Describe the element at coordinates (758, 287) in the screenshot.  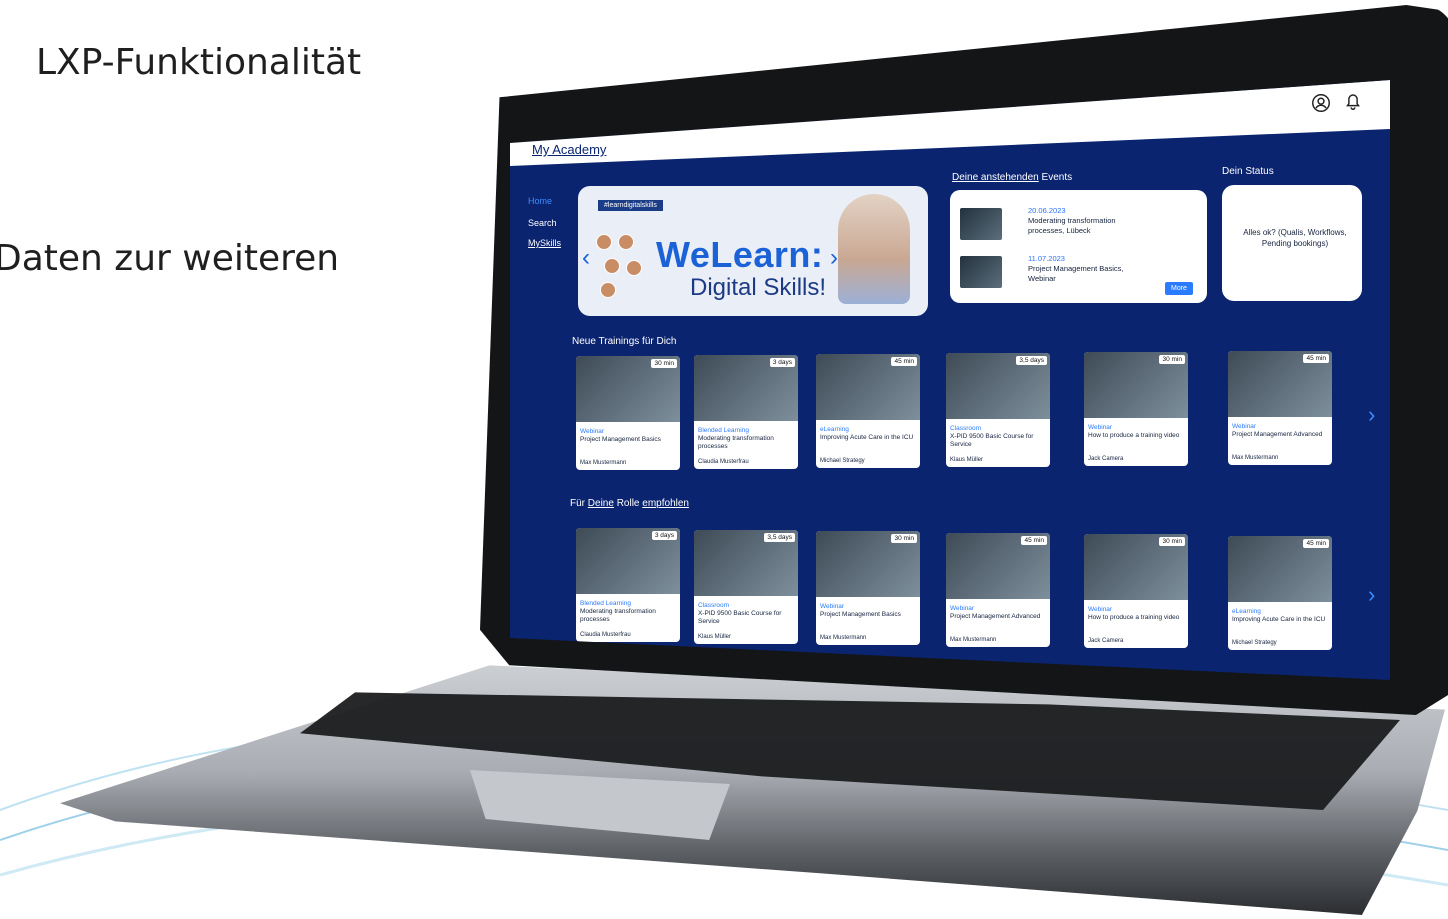
I see `hero-subtitle: Digital Skills!` at that location.